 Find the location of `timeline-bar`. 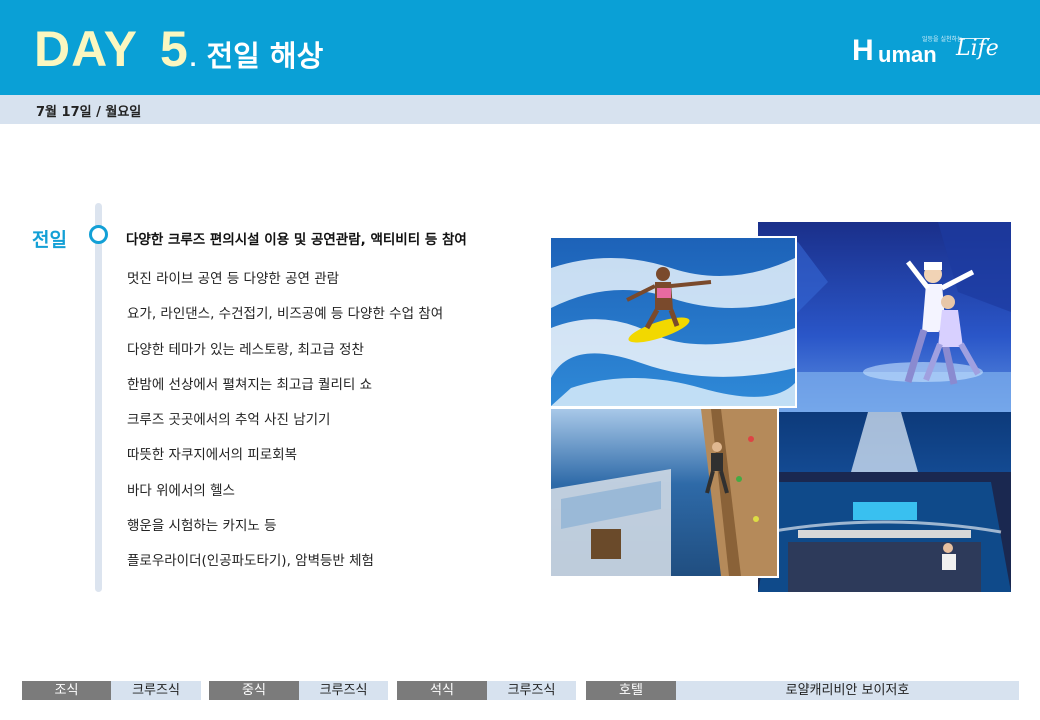

timeline-bar is located at coordinates (98, 397).